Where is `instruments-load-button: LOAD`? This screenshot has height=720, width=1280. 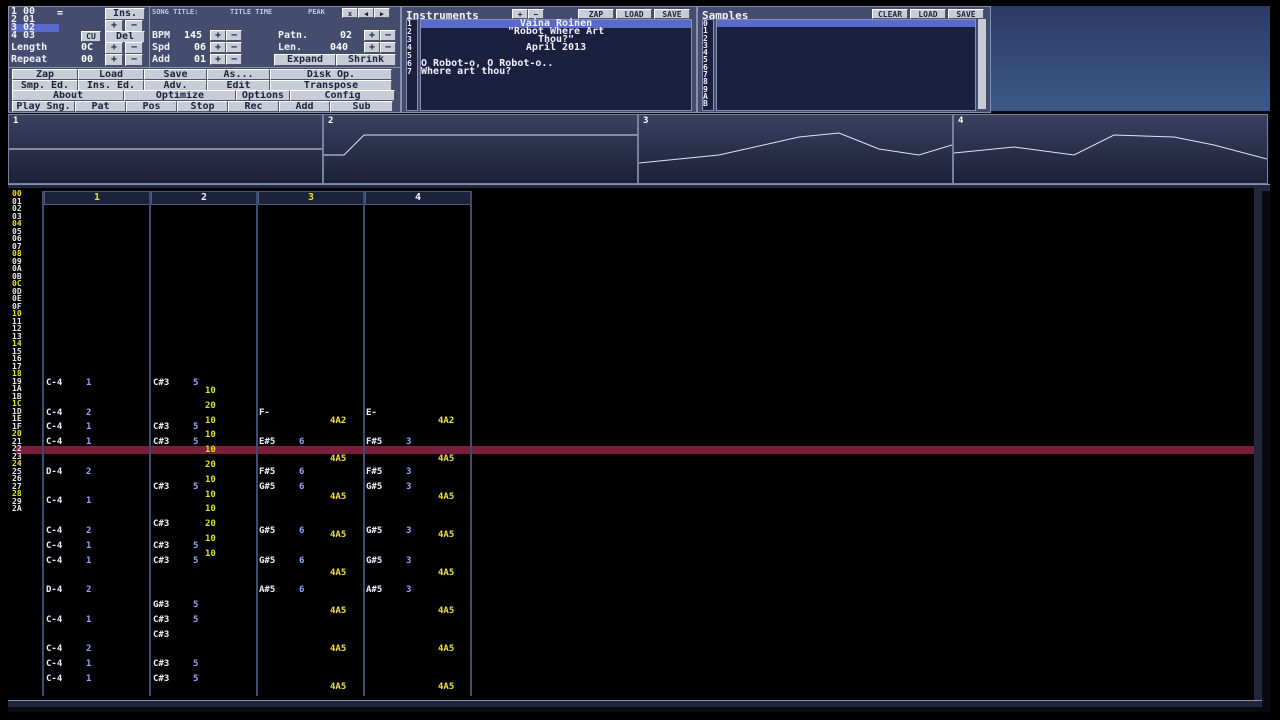
instruments-load-button: LOAD is located at coordinates (634, 14).